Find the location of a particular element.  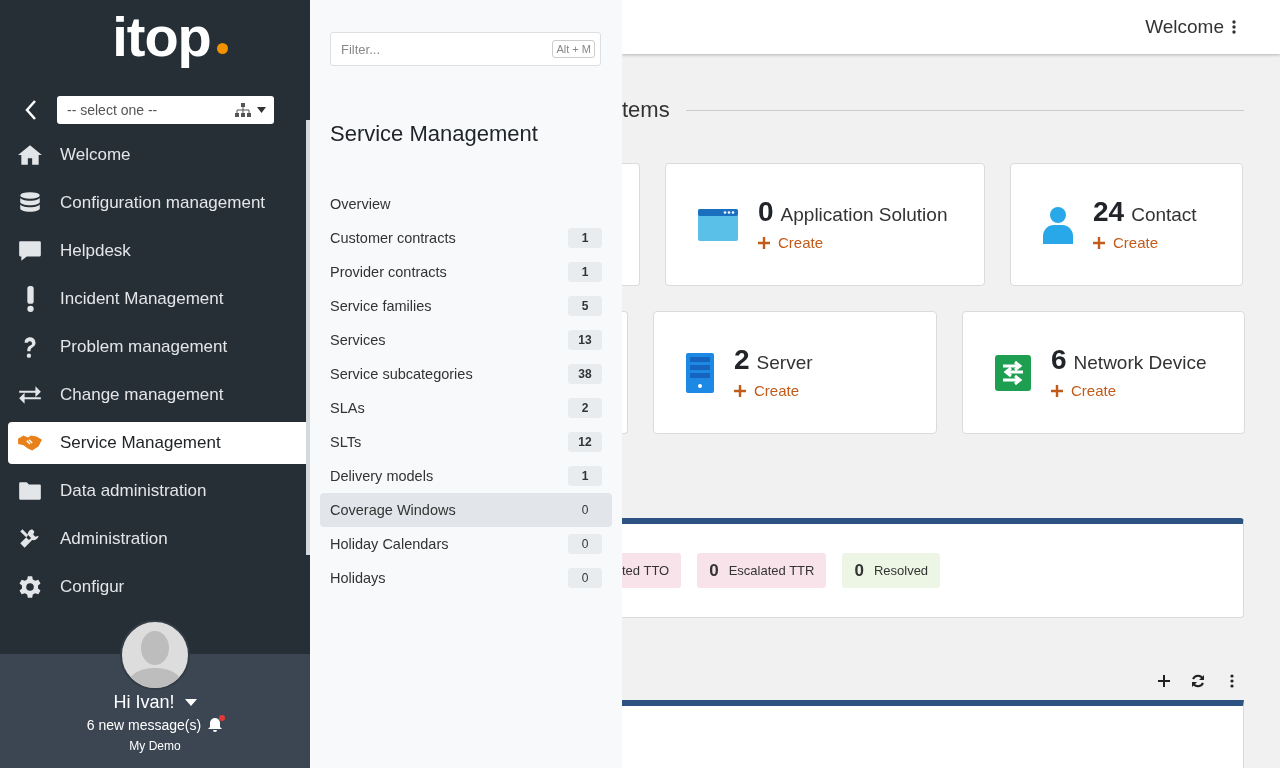

object-class-label: Contact is located at coordinates (1164, 215).